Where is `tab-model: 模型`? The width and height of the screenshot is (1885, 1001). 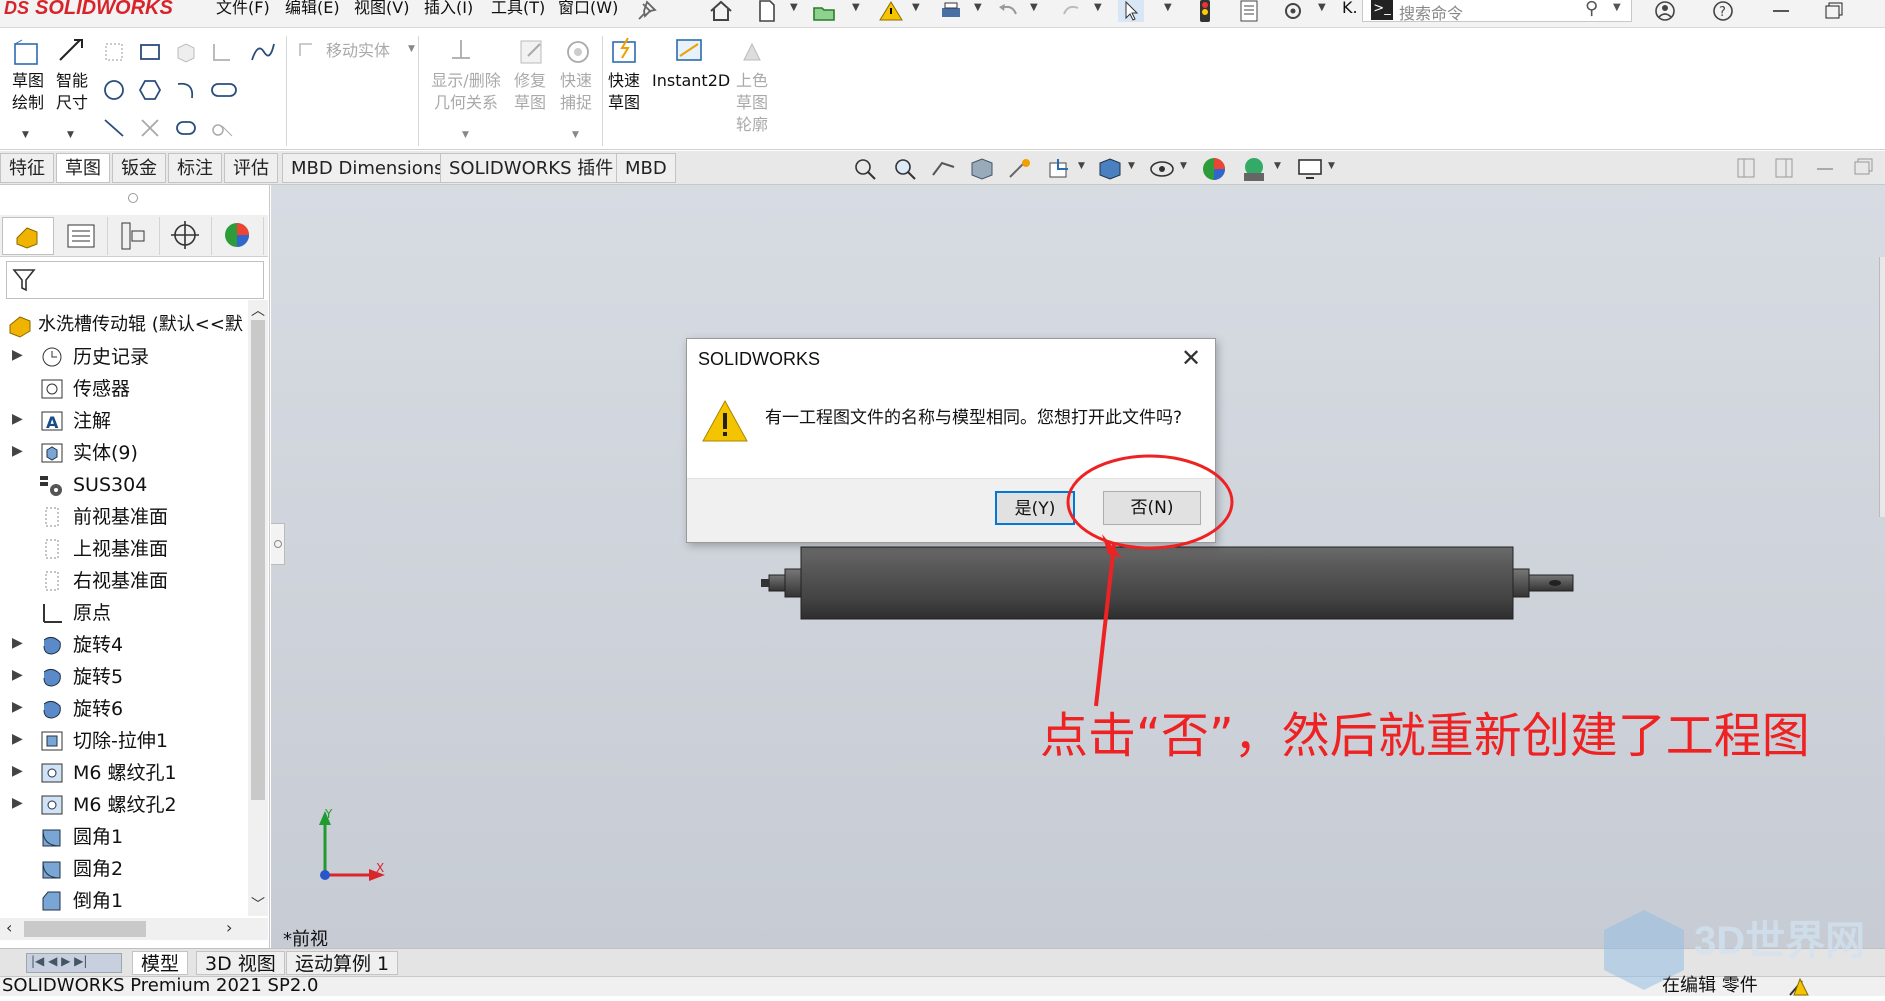 tab-model: 模型 is located at coordinates (160, 963).